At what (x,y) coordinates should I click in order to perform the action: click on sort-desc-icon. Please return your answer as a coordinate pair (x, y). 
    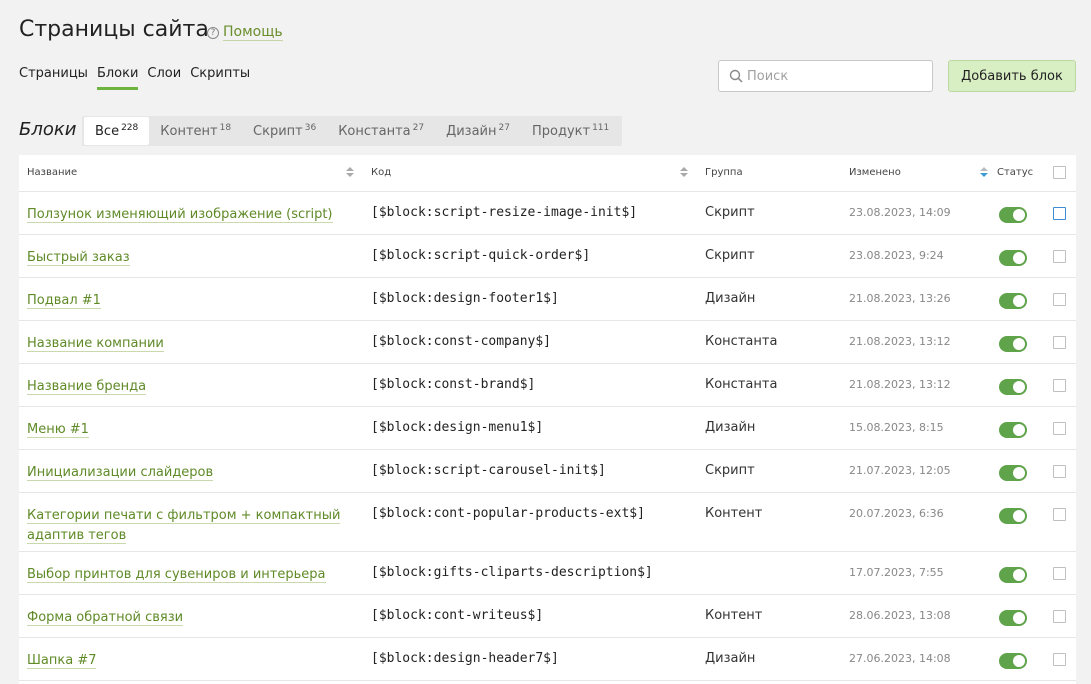
    Looking at the image, I should click on (984, 173).